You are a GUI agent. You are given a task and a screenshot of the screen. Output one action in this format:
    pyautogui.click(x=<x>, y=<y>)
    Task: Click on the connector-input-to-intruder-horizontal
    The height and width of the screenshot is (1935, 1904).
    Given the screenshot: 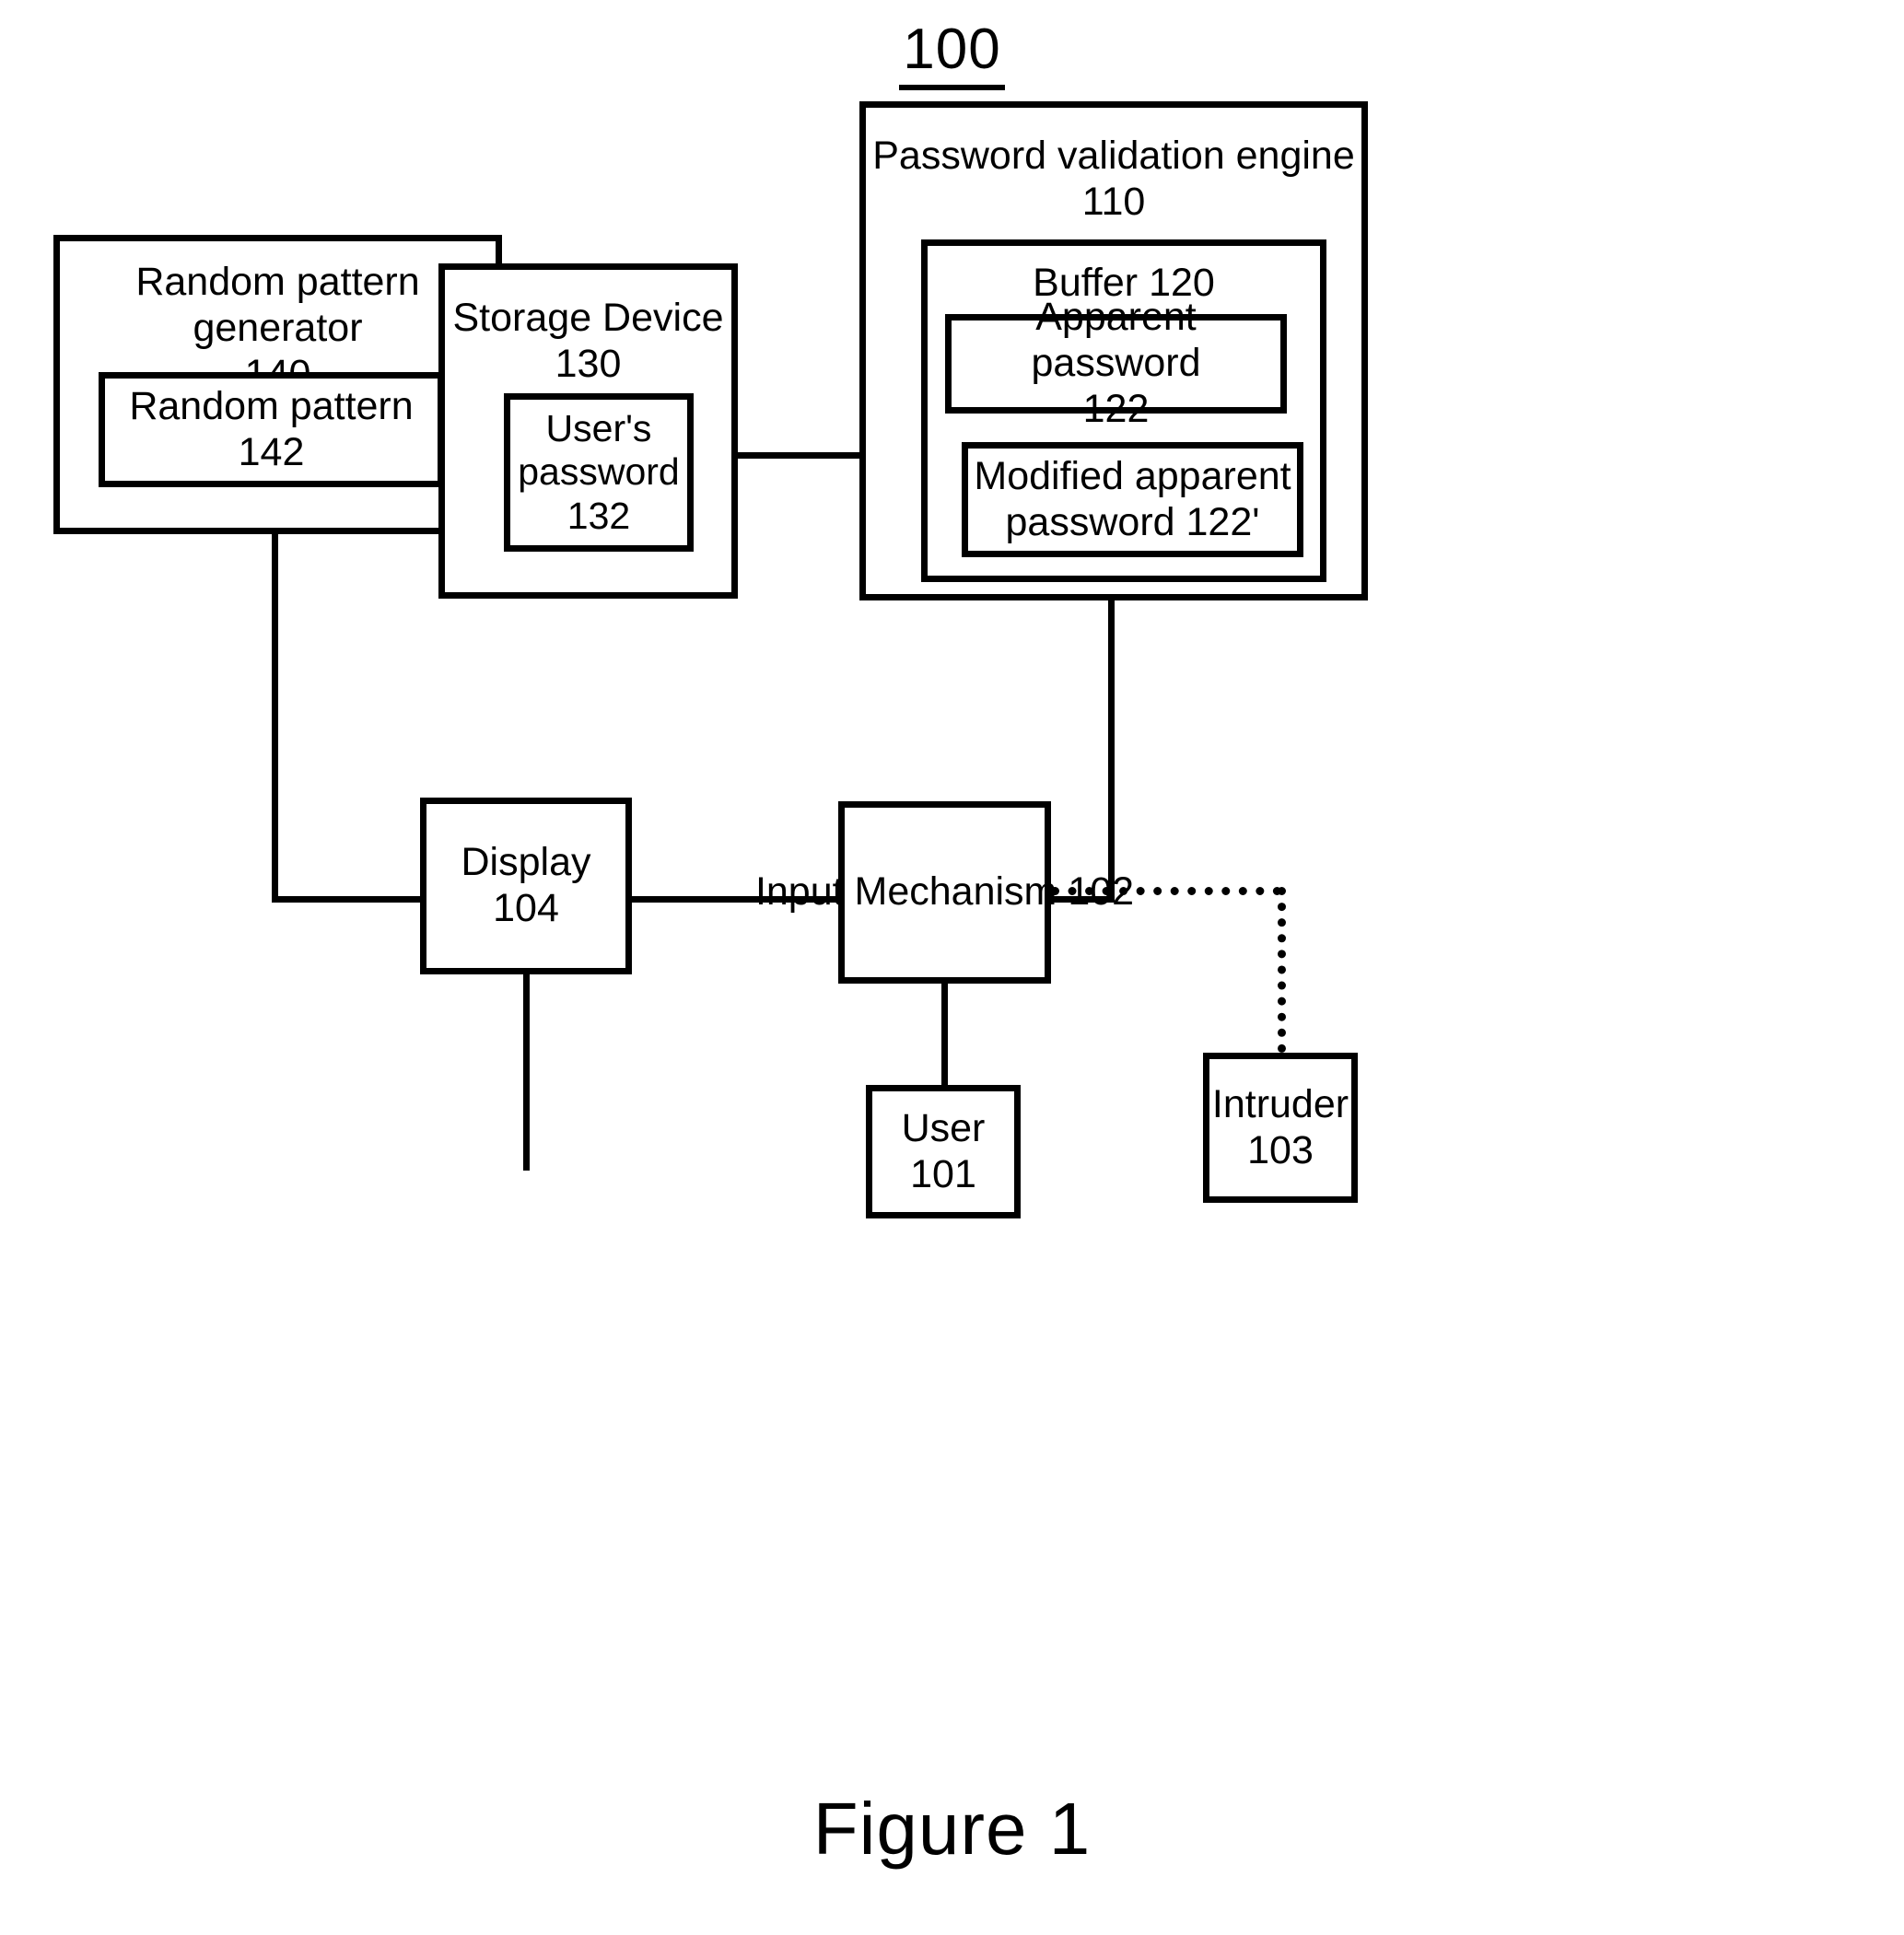 What is the action you would take?
    pyautogui.click(x=1166, y=891)
    